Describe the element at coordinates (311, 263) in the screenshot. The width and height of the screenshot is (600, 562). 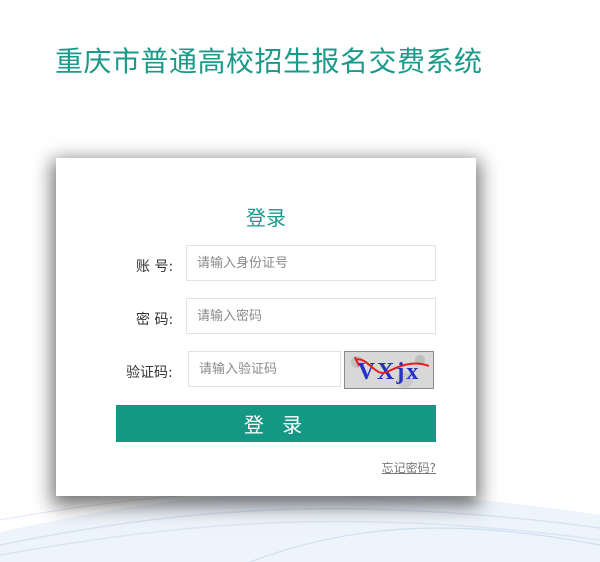
I see `account-input` at that location.